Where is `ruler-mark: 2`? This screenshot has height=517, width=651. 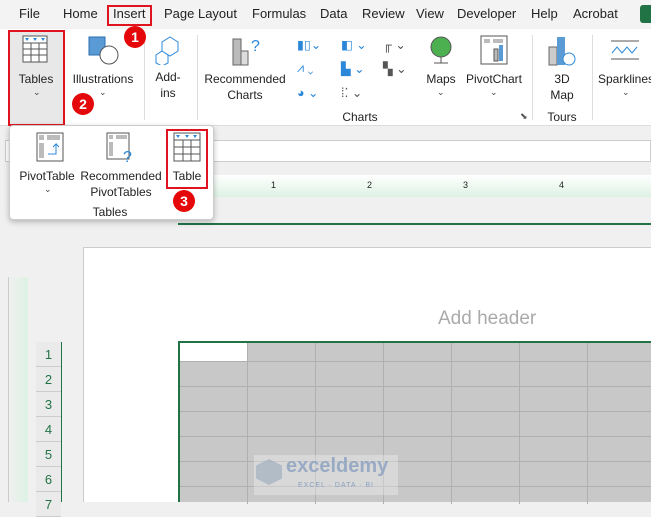 ruler-mark: 2 is located at coordinates (370, 185).